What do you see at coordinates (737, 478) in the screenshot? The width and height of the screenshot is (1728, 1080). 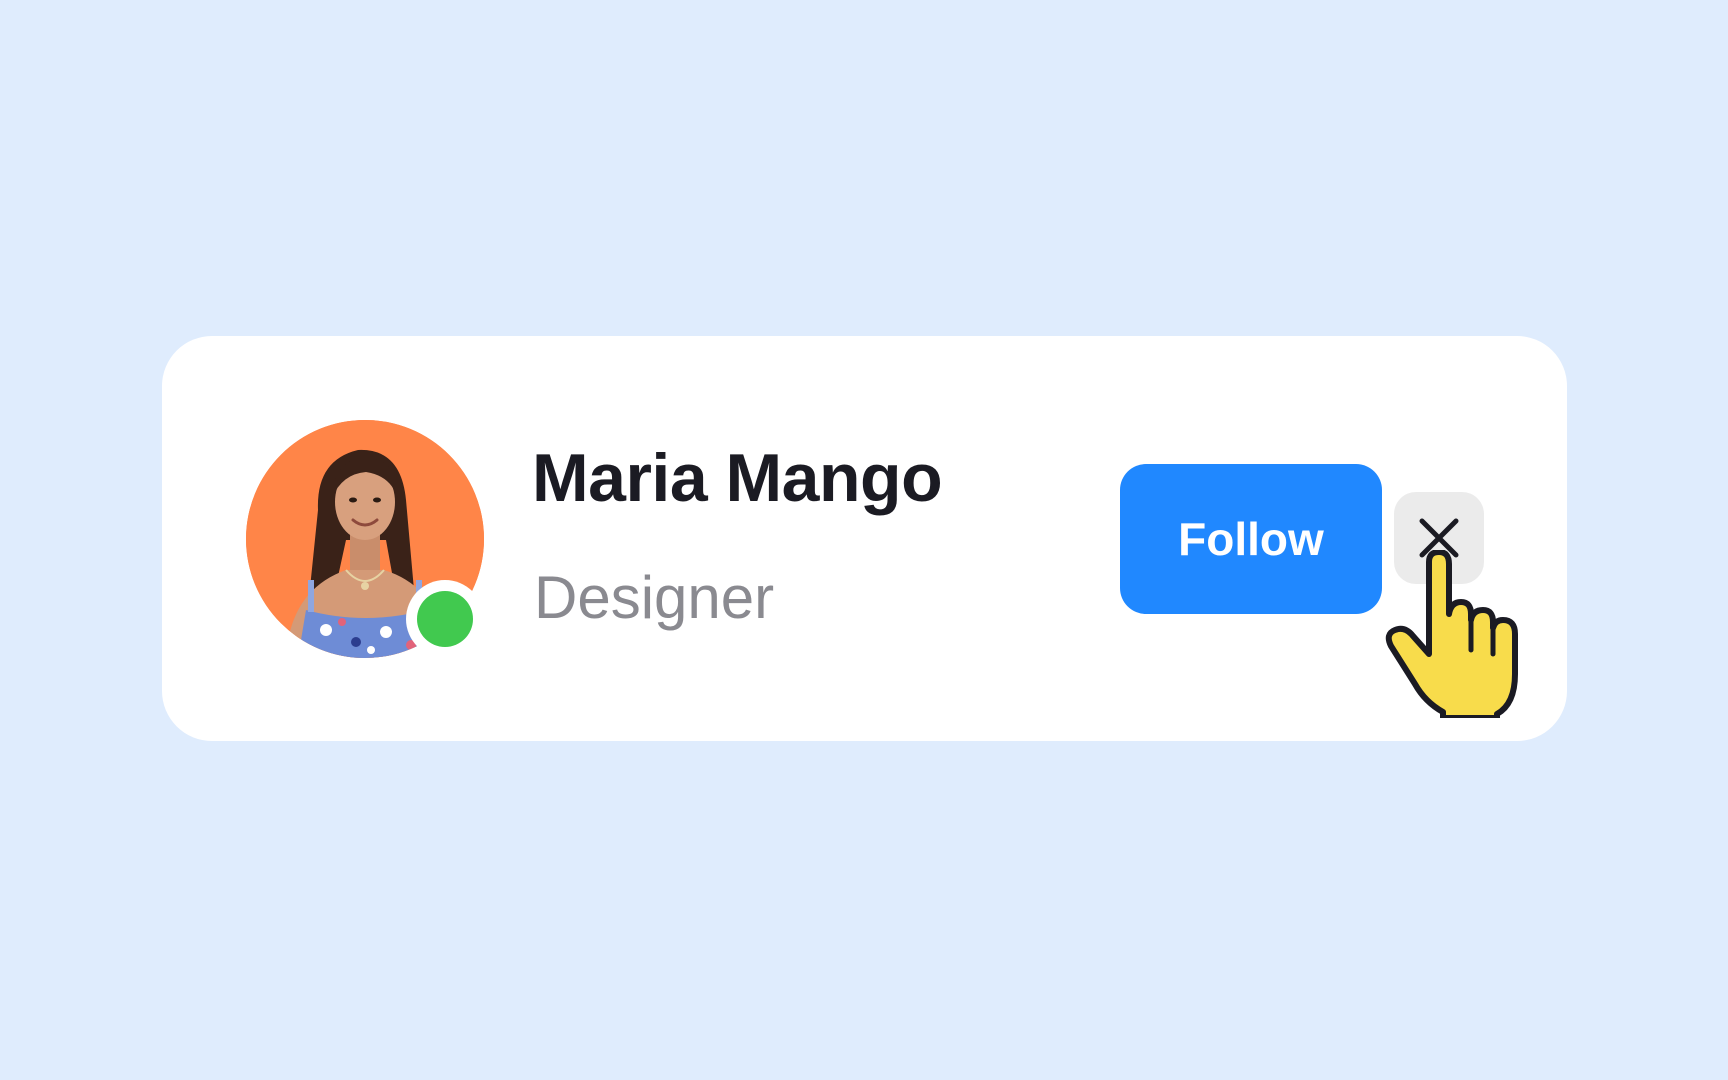 I see `user-name: Maria Mango` at bounding box center [737, 478].